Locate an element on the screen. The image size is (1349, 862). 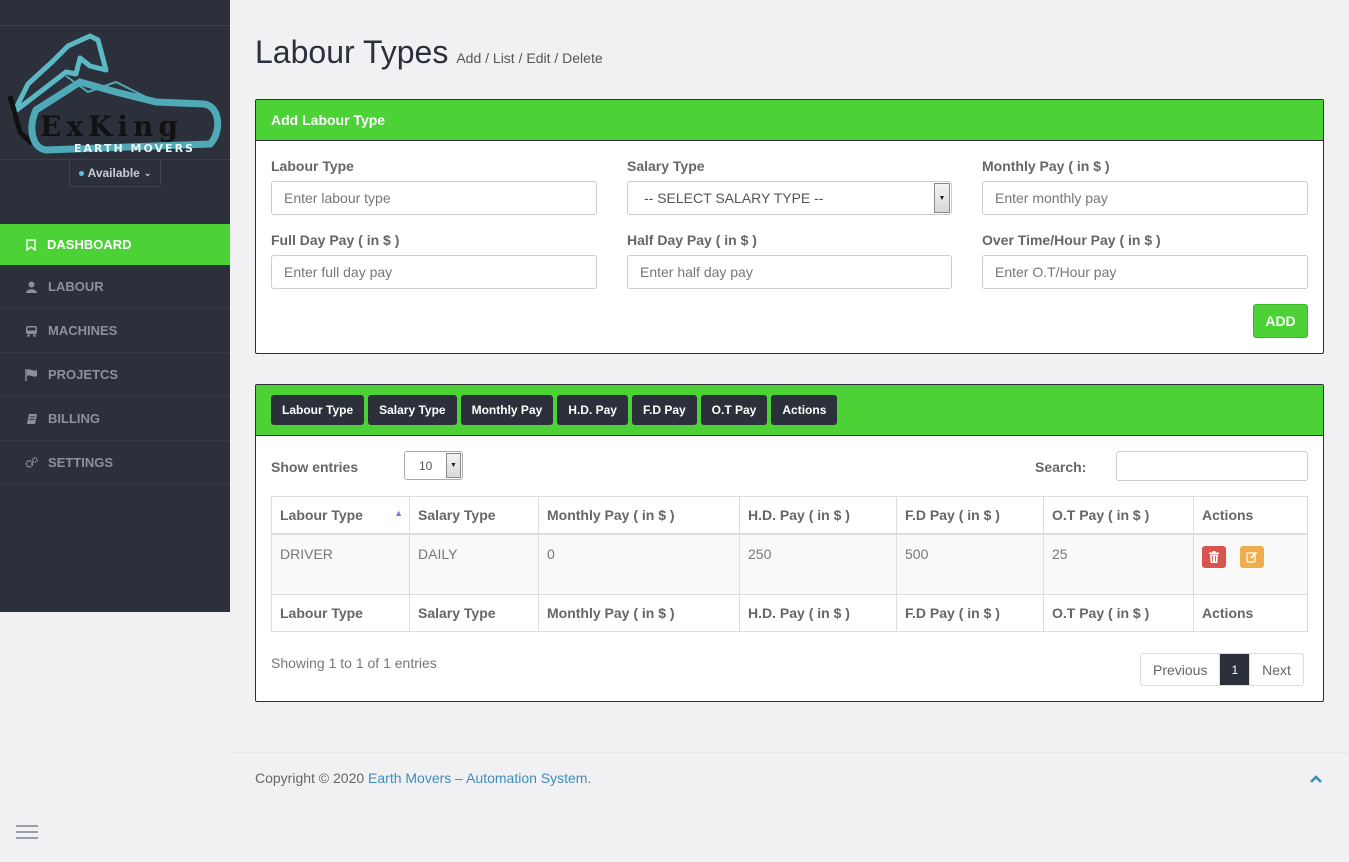
status-dot-icon is located at coordinates (81, 173).